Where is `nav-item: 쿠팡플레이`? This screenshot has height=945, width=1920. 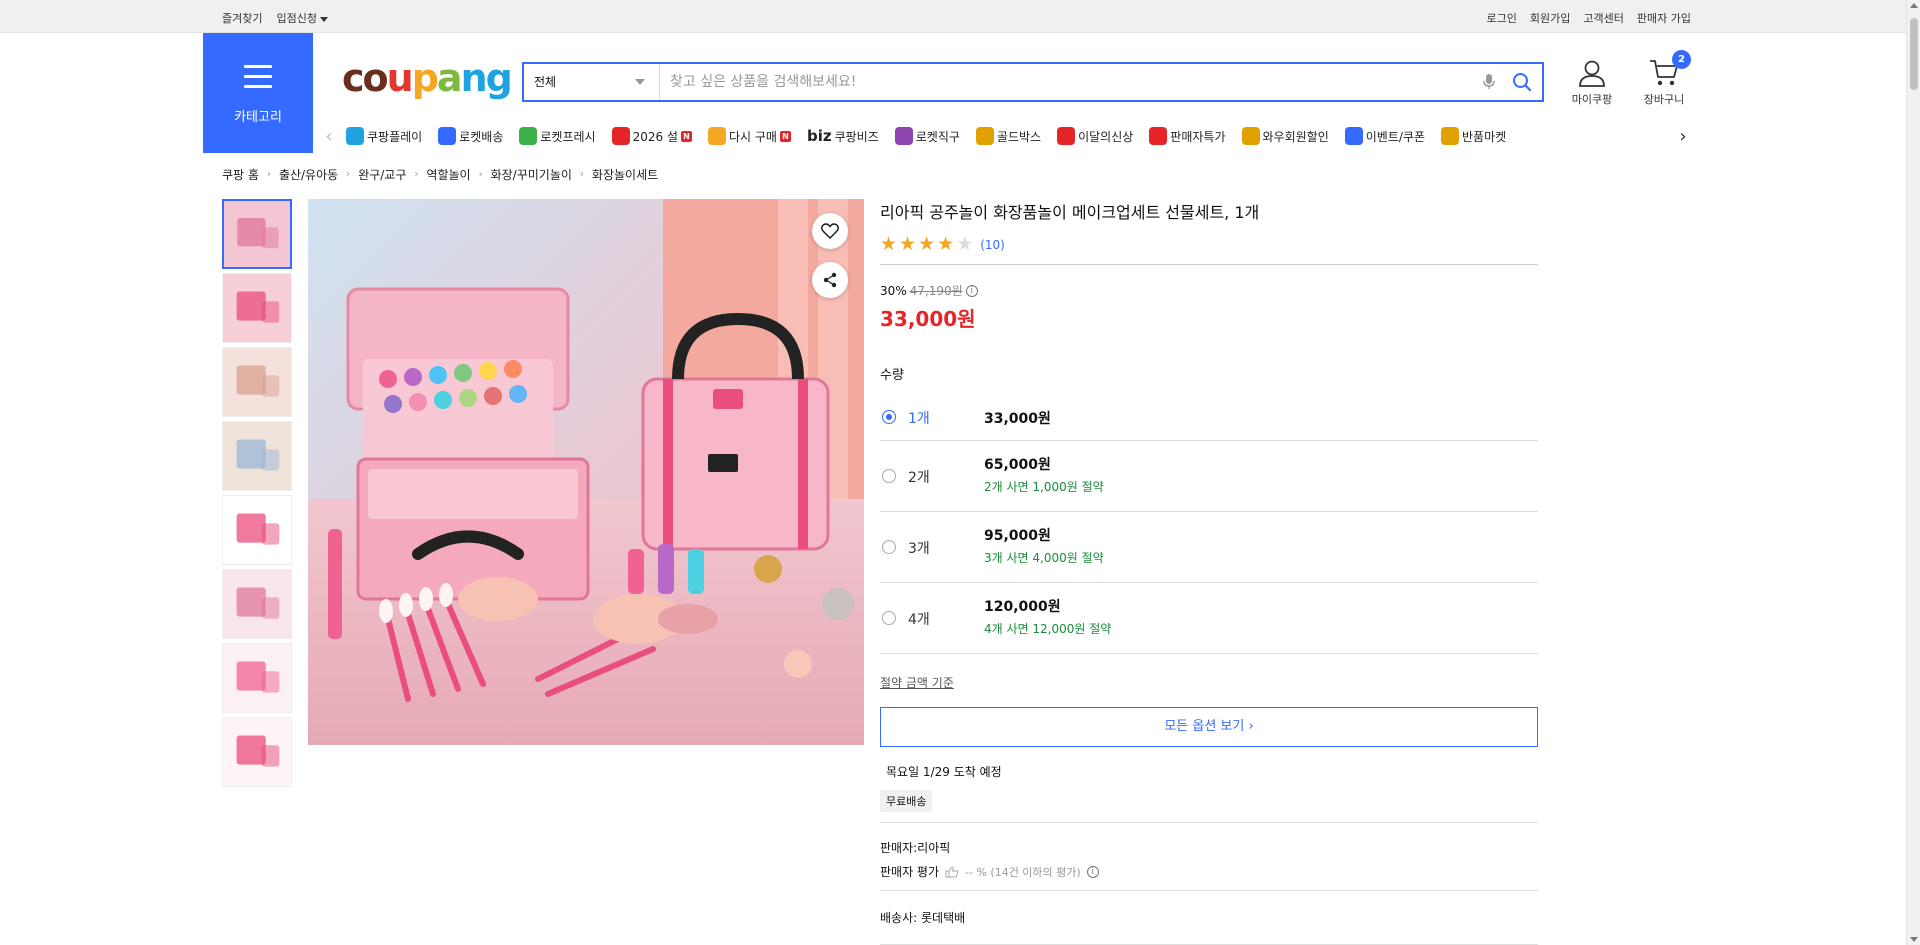 nav-item: 쿠팡플레이 is located at coordinates (384, 136).